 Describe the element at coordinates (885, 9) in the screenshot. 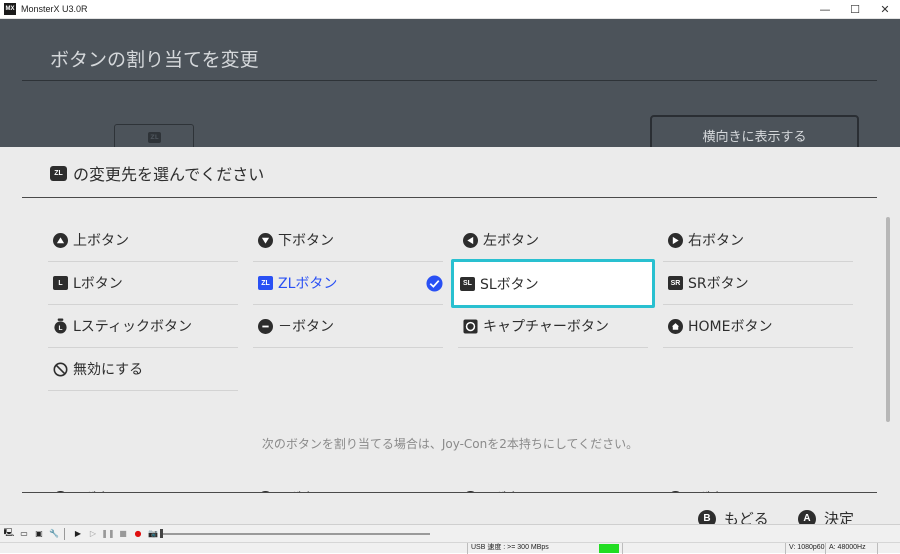

I see `close-button: ✕` at that location.